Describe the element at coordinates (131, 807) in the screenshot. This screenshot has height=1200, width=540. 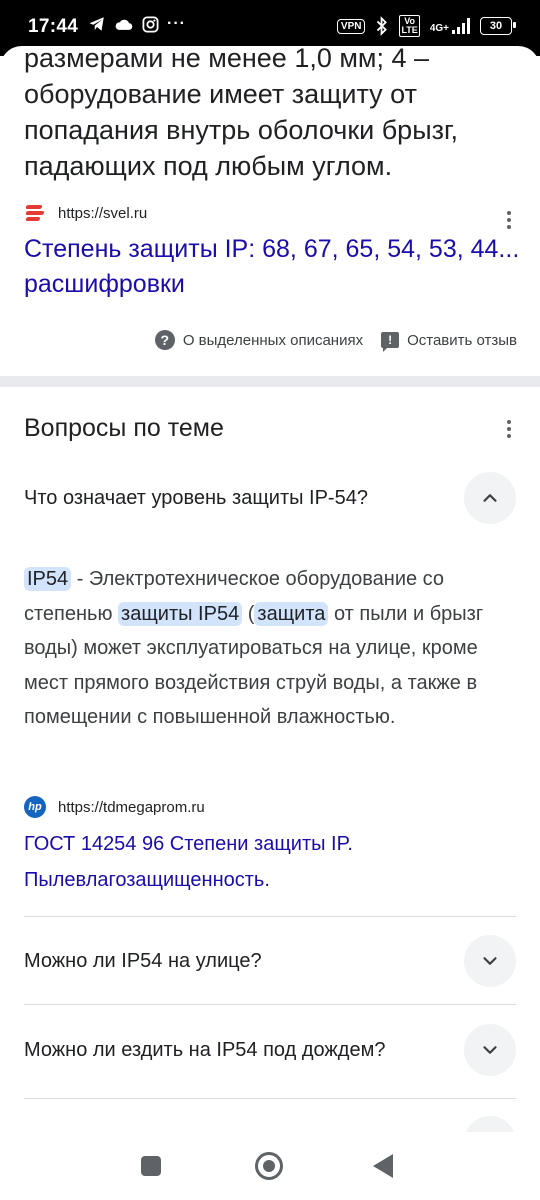
I see `source-url: https://tdmegaprom.ru` at that location.